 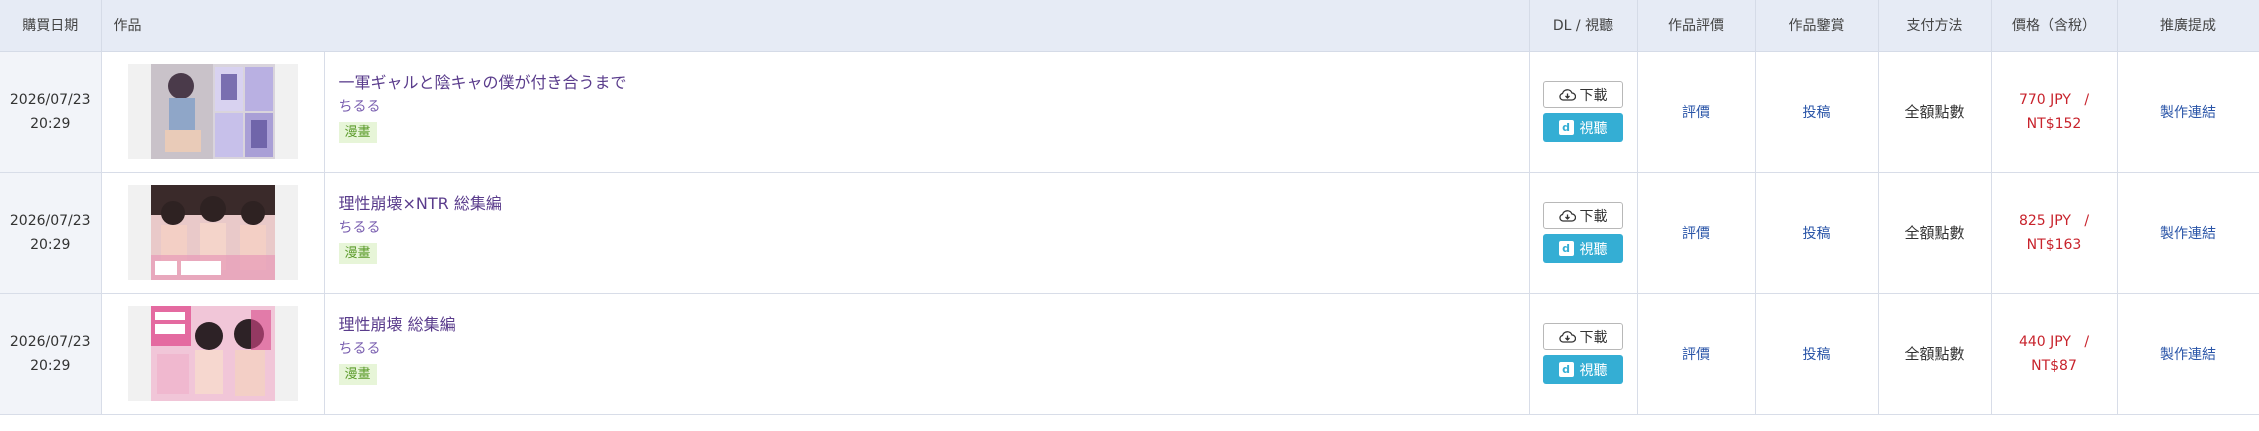 What do you see at coordinates (1935, 26) in the screenshot?
I see `header-payment-method: 支付方法` at bounding box center [1935, 26].